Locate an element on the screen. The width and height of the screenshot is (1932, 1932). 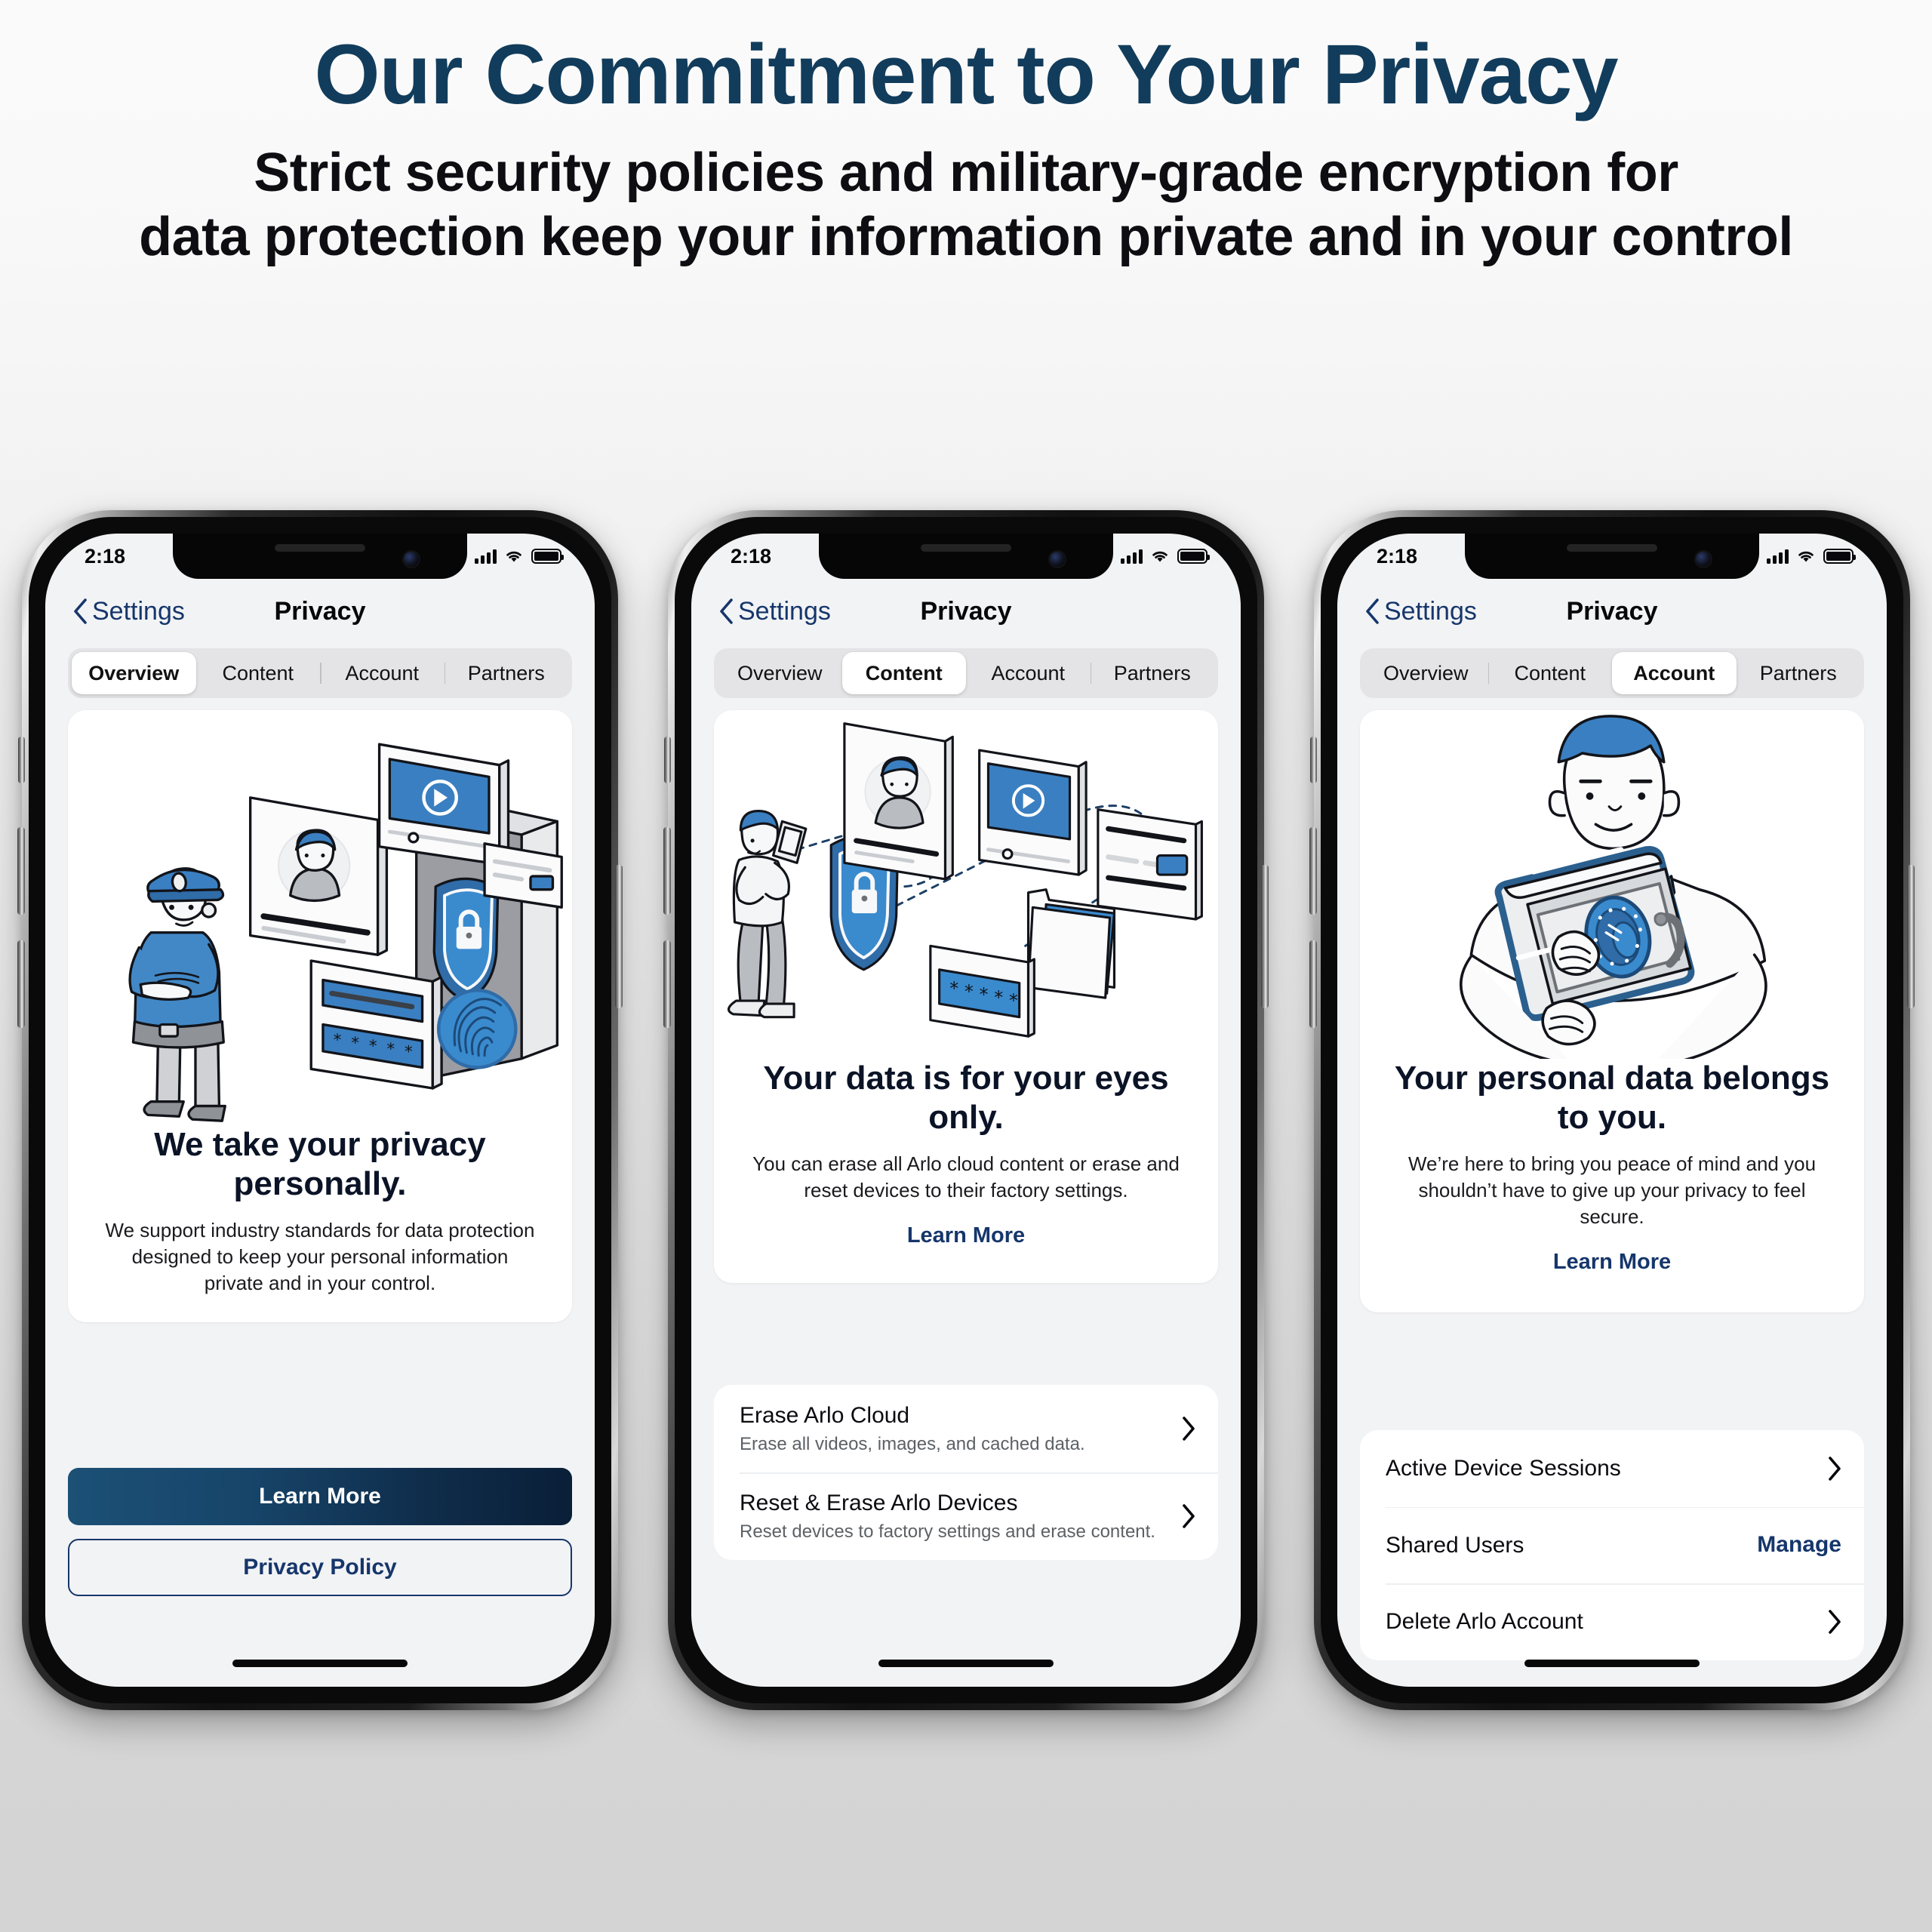
manage-shared-users-button: Manage is located at coordinates (1799, 1545).